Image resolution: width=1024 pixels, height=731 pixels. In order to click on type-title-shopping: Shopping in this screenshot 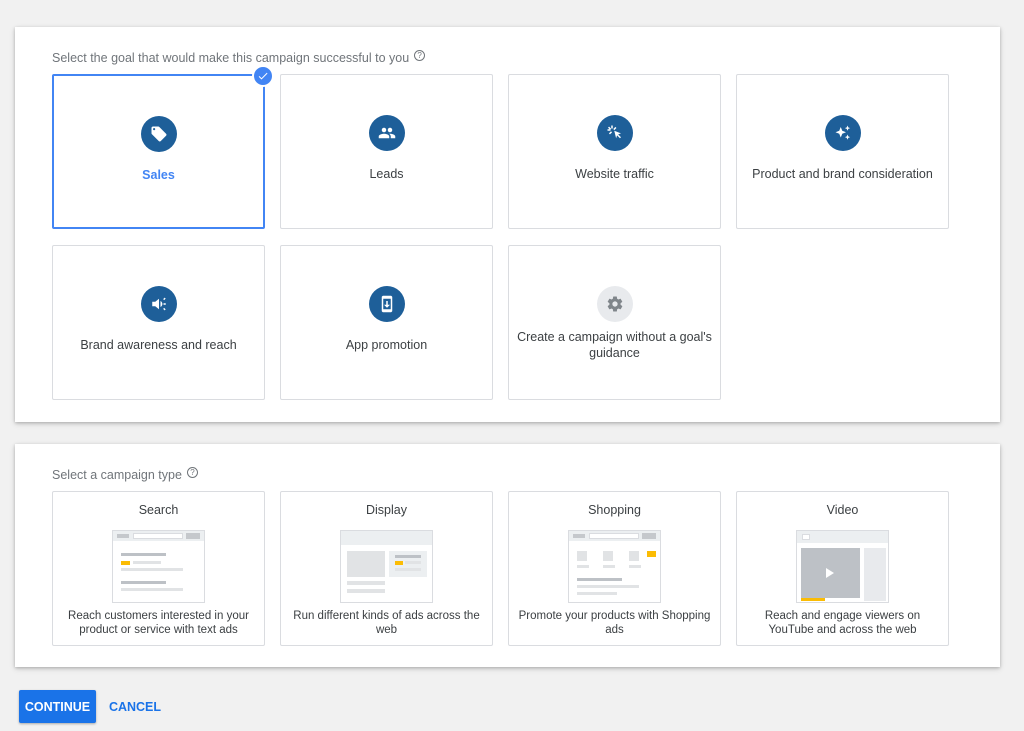, I will do `click(614, 510)`.